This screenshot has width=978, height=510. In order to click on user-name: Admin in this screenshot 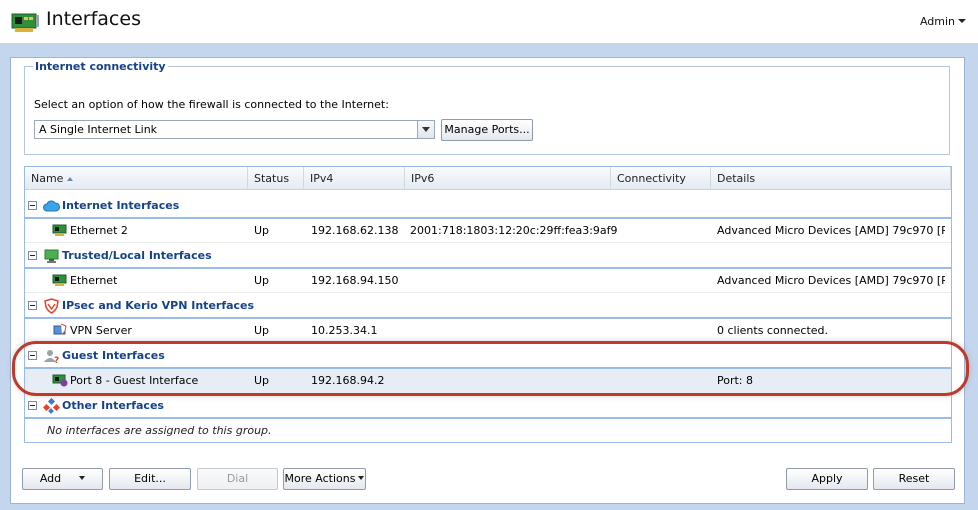, I will do `click(937, 21)`.